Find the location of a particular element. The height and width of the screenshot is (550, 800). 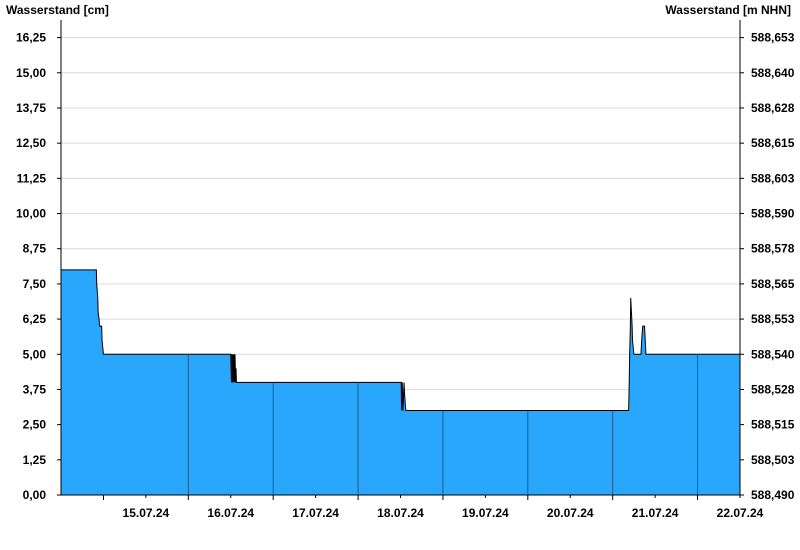

right-tick-label: 588,603 is located at coordinates (773, 178).